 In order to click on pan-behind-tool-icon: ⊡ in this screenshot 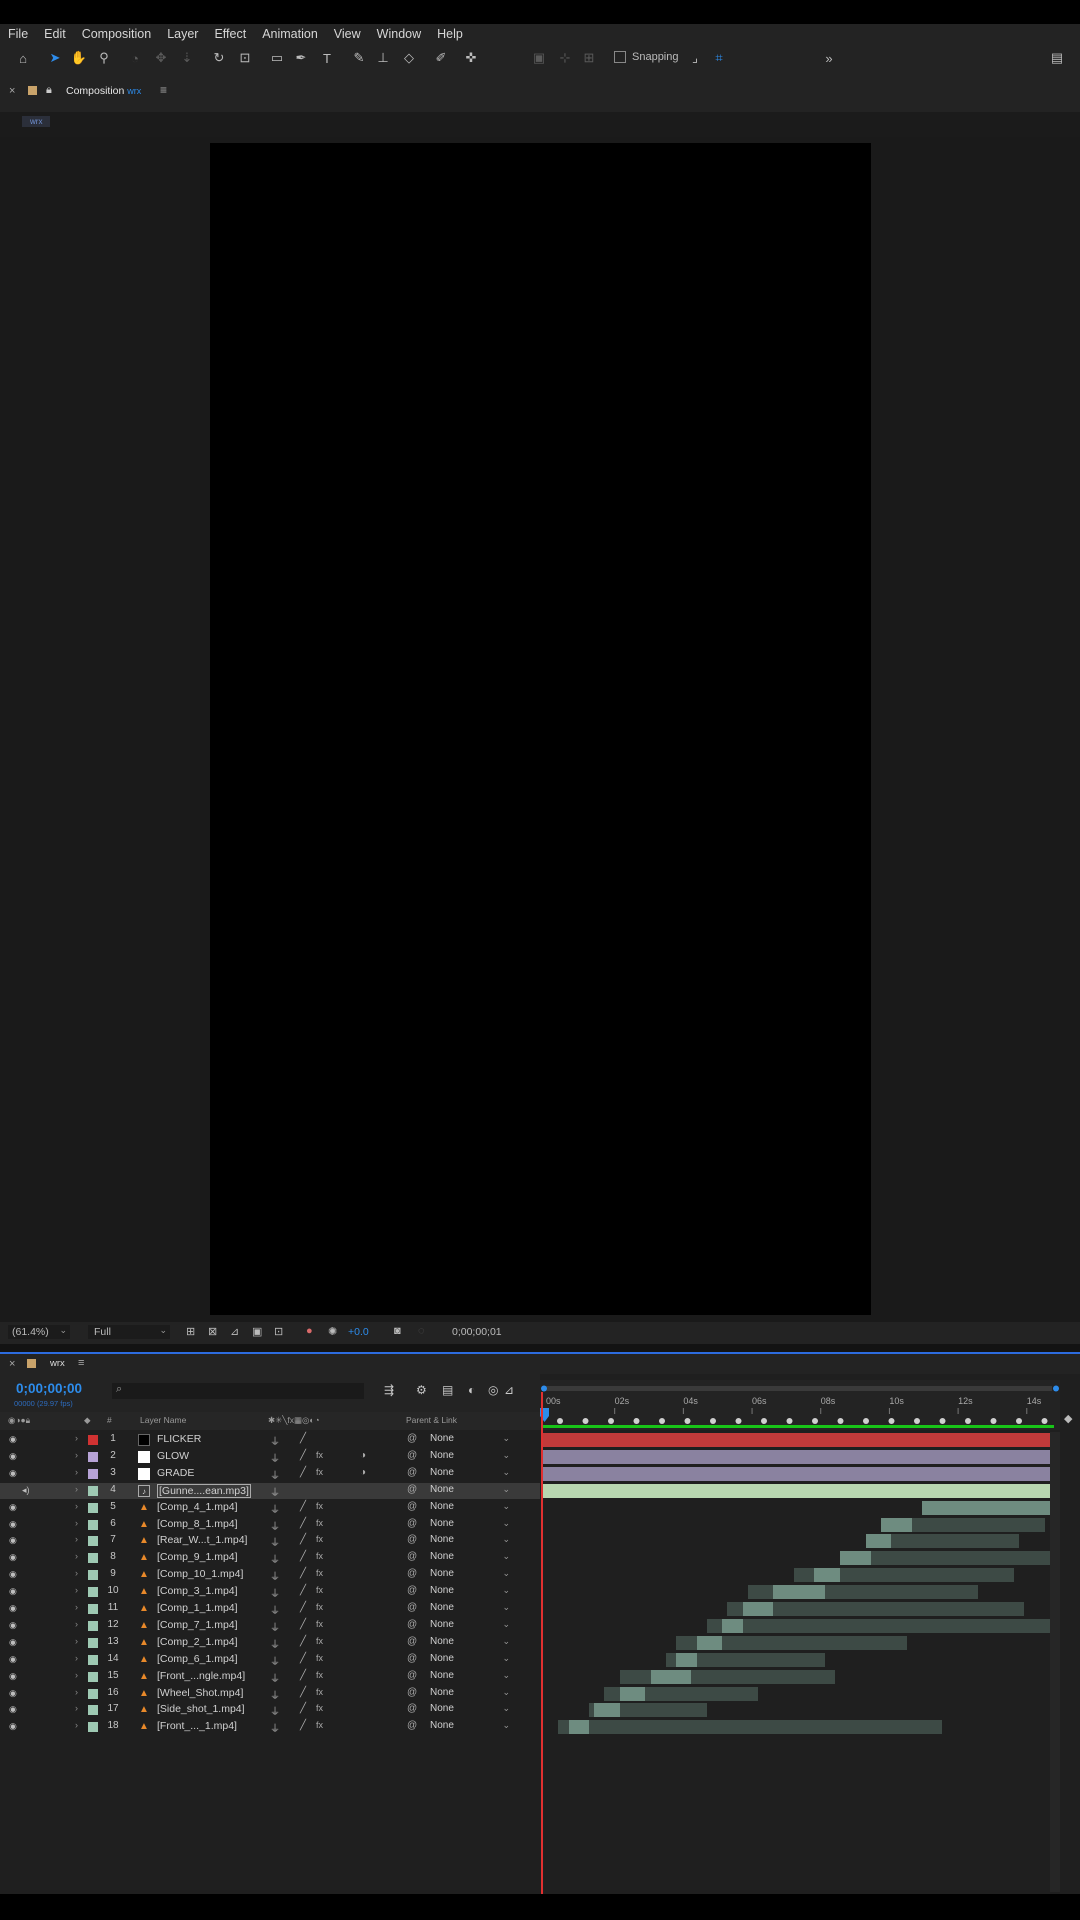, I will do `click(245, 58)`.